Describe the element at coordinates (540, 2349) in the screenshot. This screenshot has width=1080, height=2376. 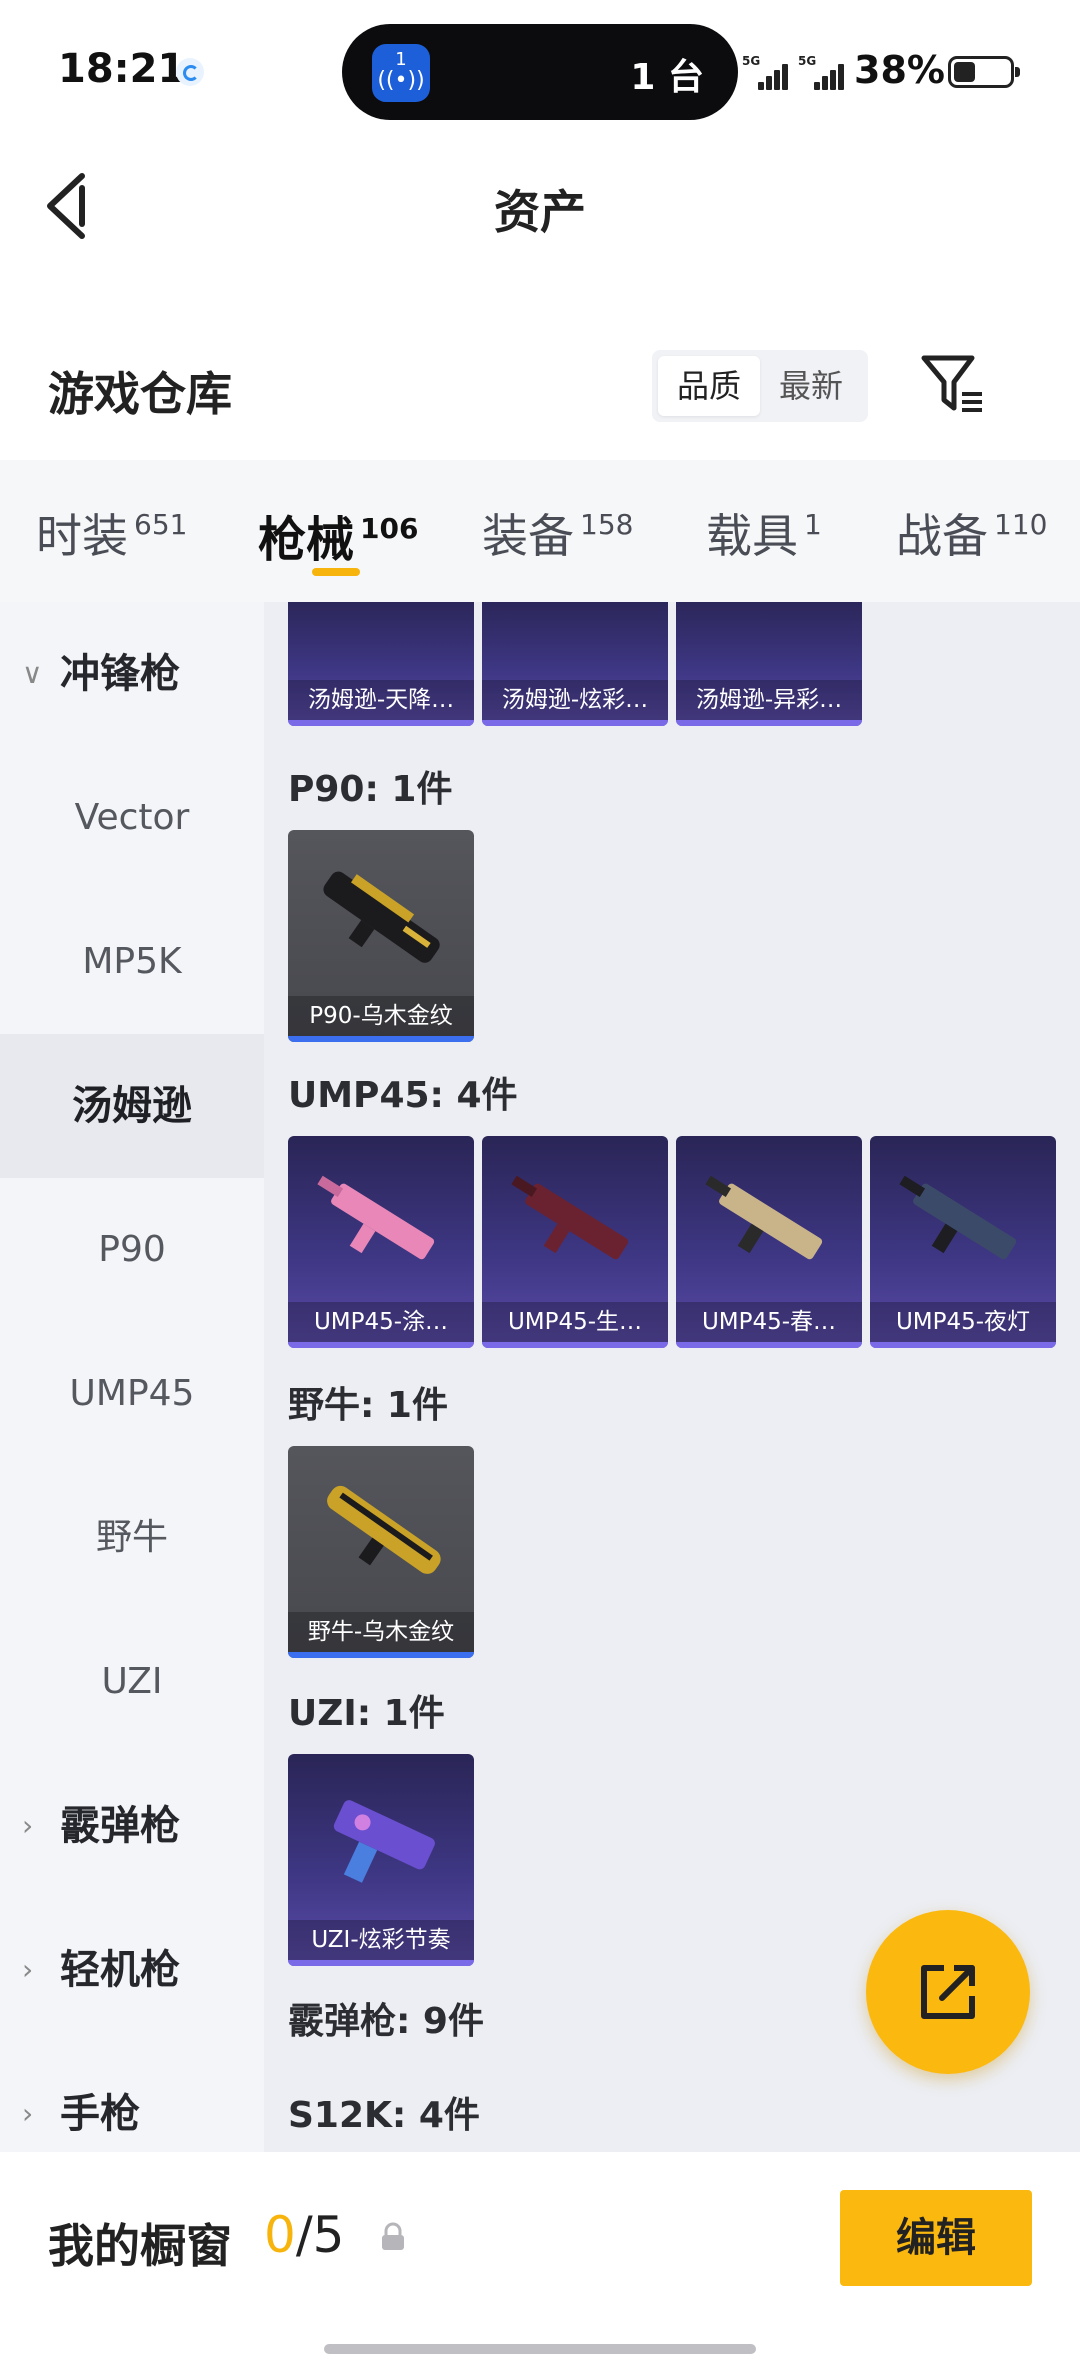
I see `home-indicator` at that location.